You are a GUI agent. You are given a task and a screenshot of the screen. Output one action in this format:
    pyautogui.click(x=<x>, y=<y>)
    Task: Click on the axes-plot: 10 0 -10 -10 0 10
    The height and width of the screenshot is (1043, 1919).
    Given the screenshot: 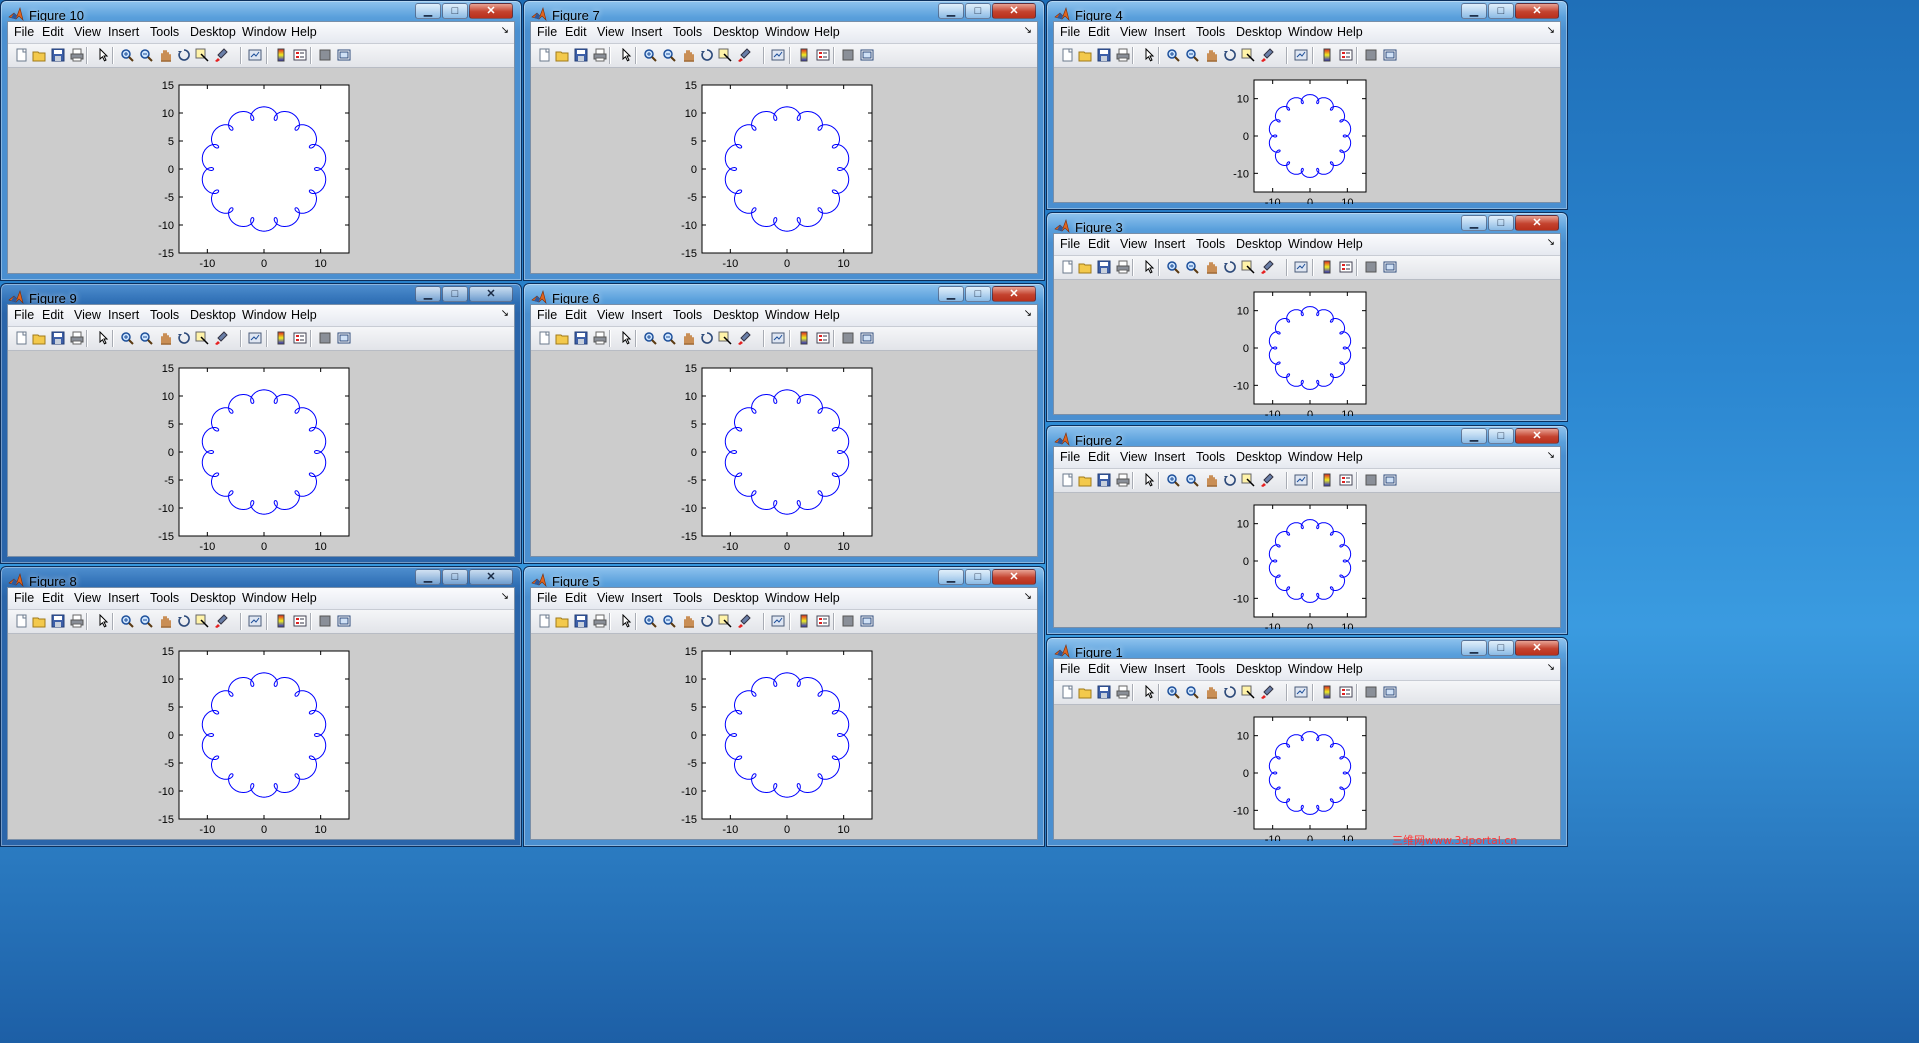 What is the action you would take?
    pyautogui.click(x=1308, y=773)
    